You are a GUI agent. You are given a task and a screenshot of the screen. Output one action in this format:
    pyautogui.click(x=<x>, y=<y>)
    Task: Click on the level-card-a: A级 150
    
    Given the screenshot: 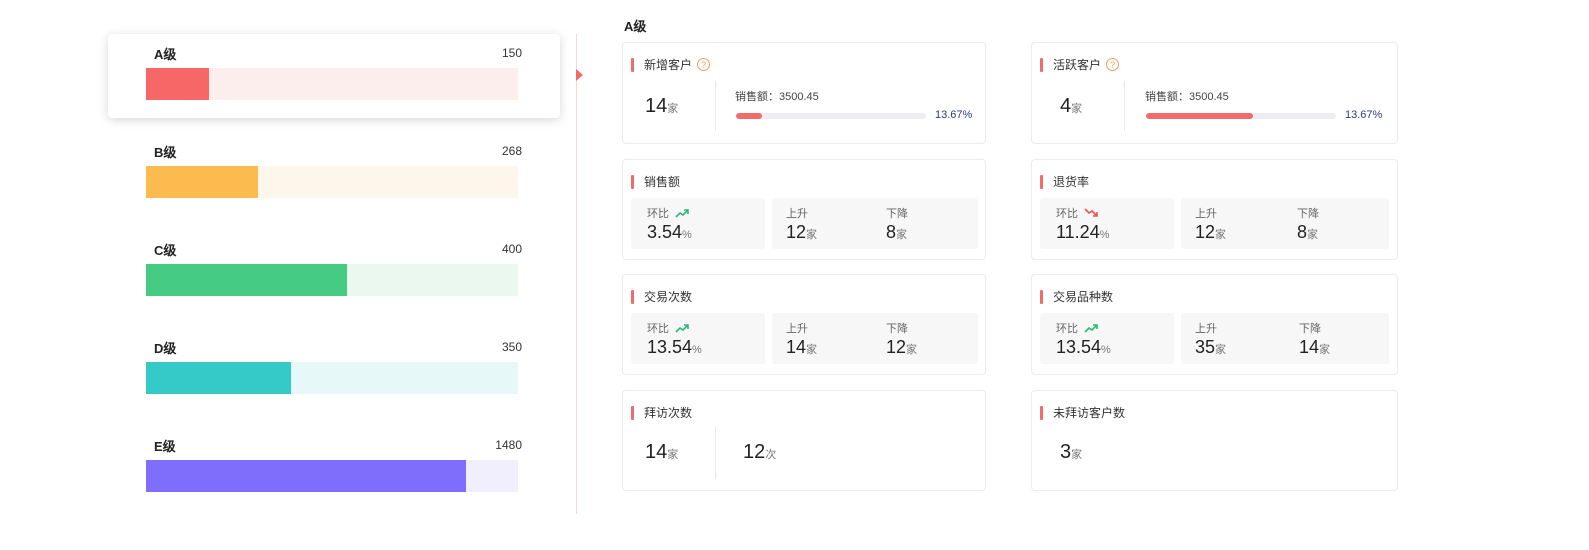 What is the action you would take?
    pyautogui.click(x=334, y=76)
    